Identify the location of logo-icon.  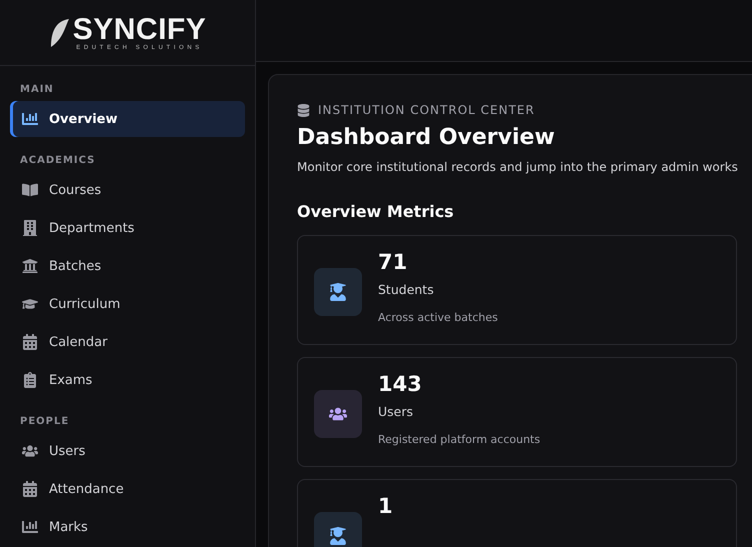
(59, 32).